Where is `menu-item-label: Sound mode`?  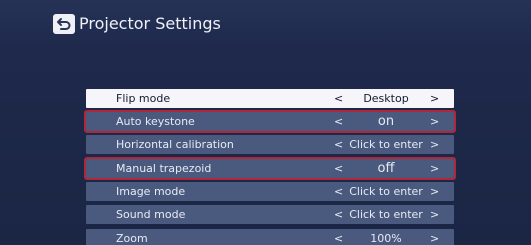 menu-item-label: Sound mode is located at coordinates (151, 214).